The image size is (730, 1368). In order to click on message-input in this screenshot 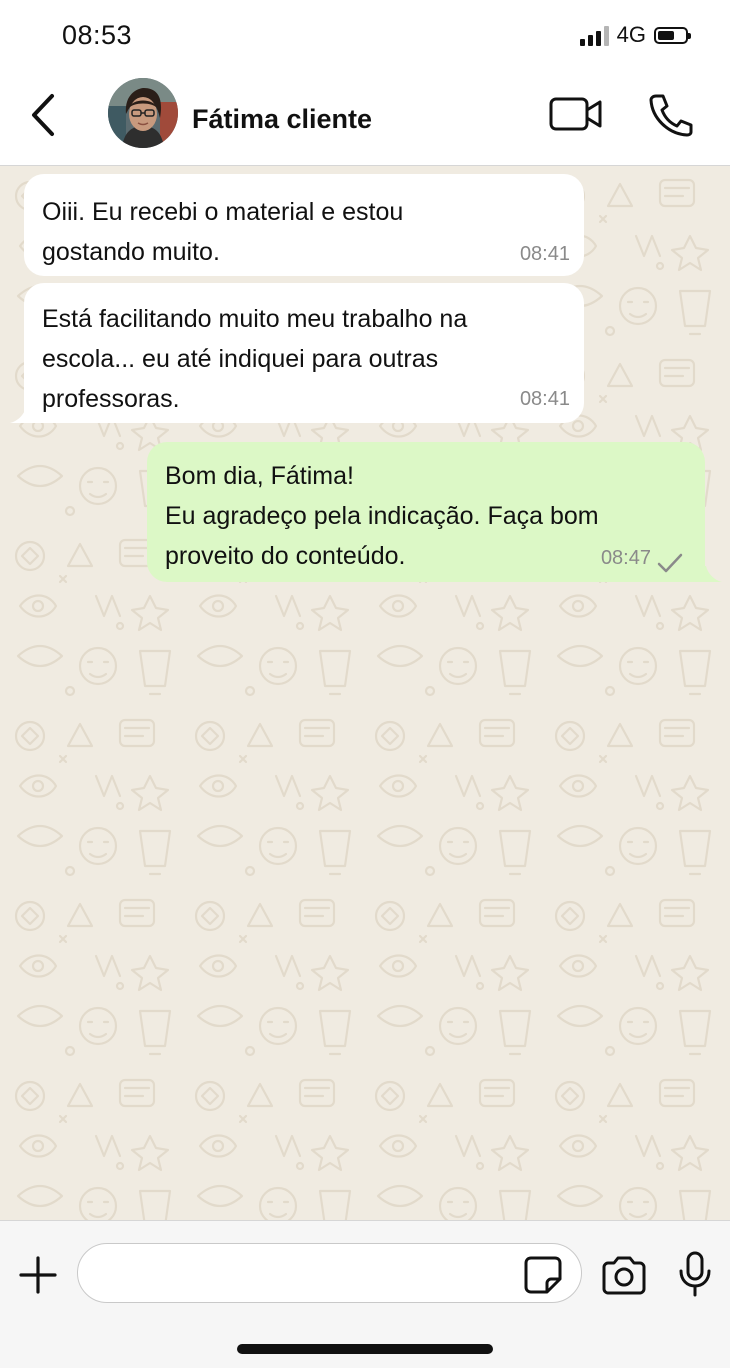, I will do `click(329, 1273)`.